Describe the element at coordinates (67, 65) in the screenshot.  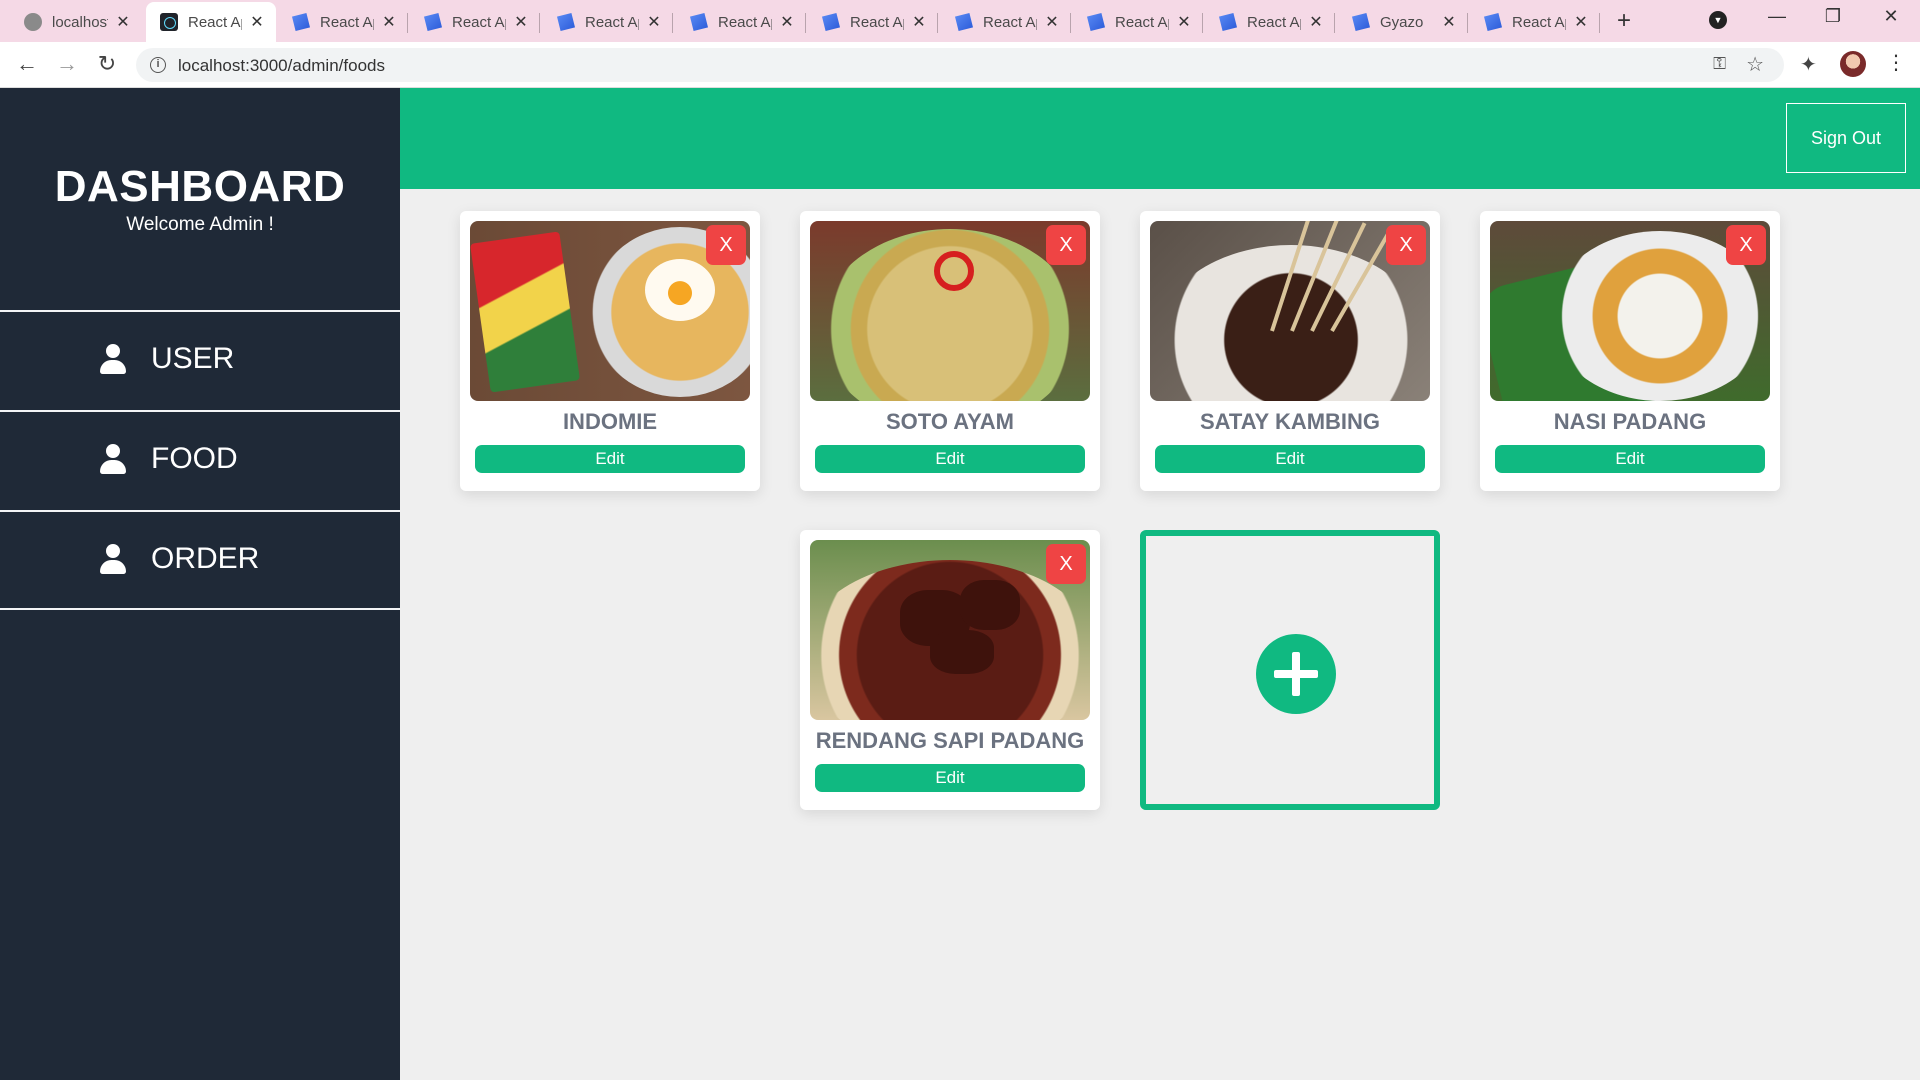
I see `forward-icon: →` at that location.